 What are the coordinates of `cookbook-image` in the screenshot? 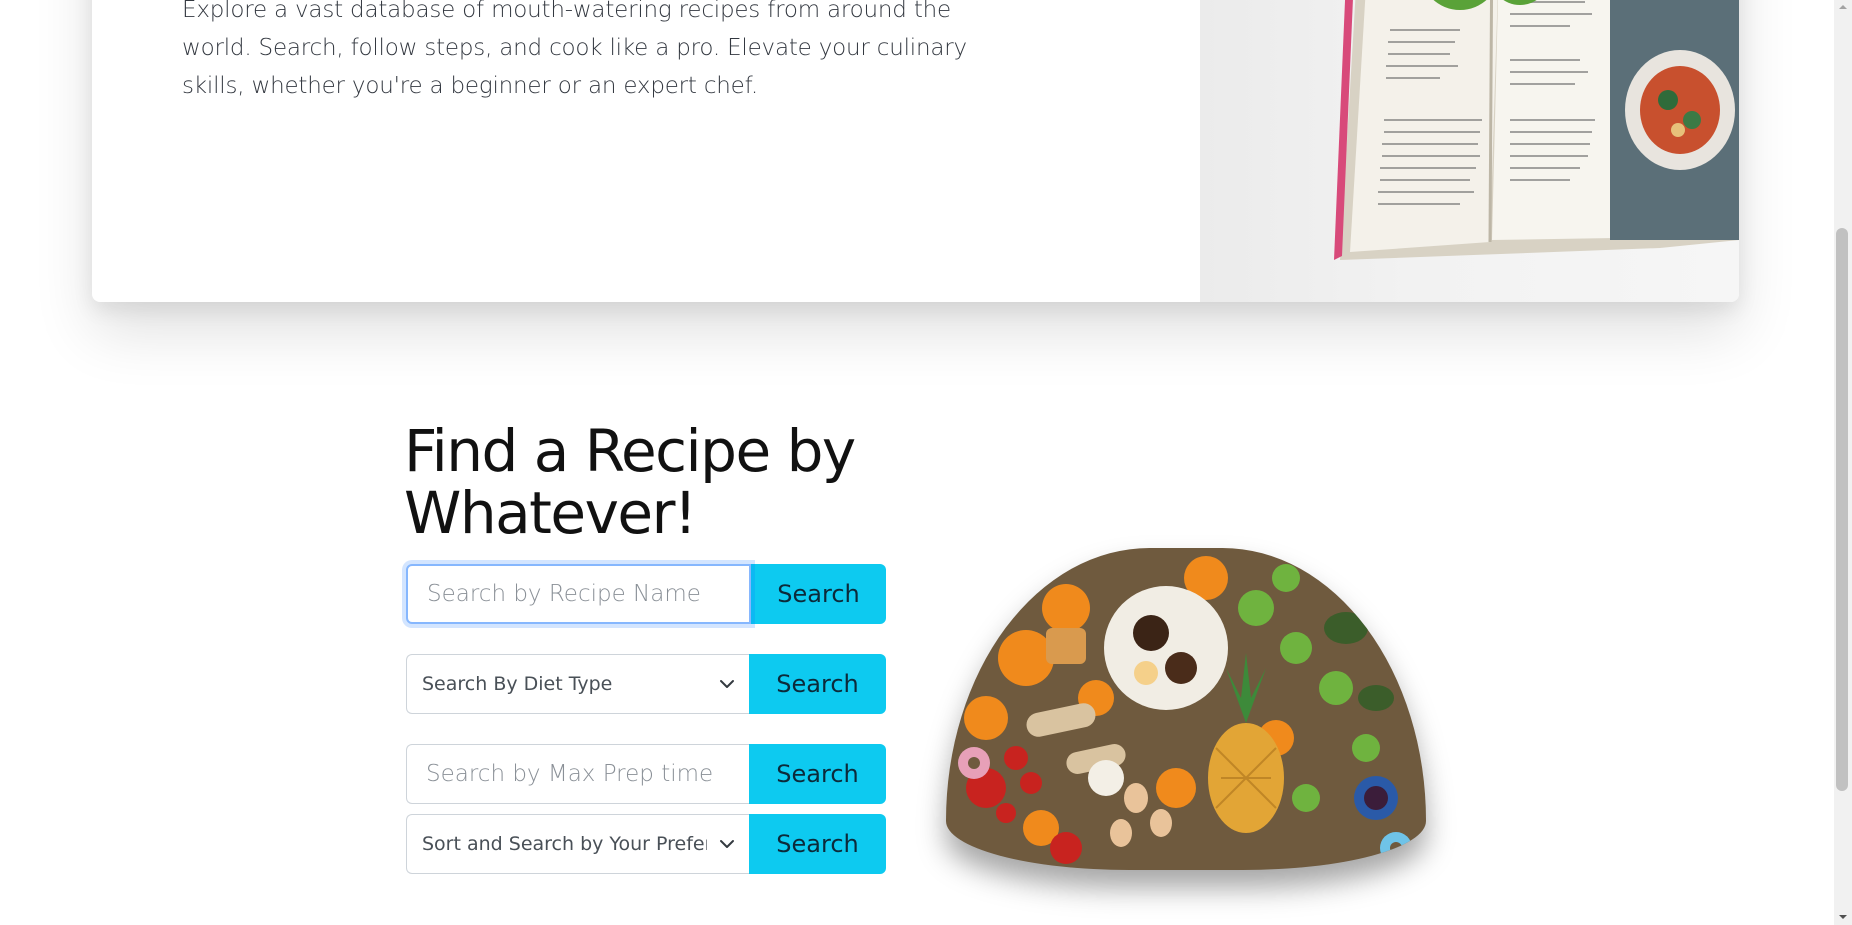 It's located at (1469, 151).